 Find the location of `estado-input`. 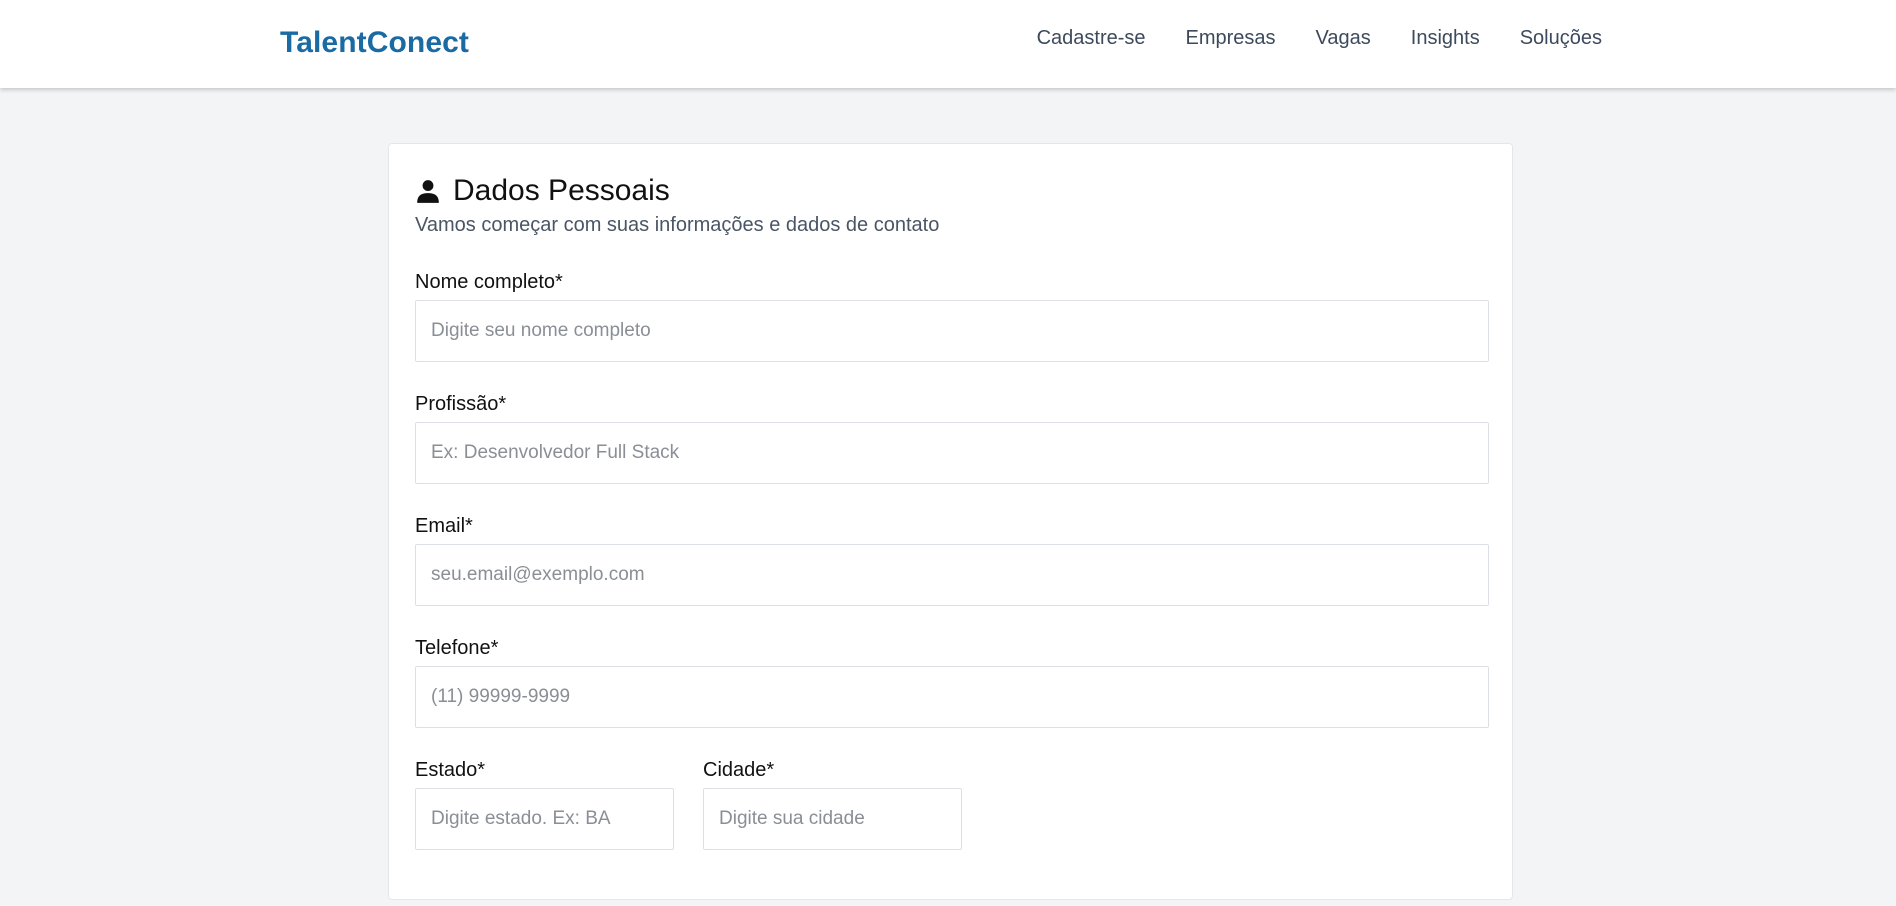

estado-input is located at coordinates (544, 819).